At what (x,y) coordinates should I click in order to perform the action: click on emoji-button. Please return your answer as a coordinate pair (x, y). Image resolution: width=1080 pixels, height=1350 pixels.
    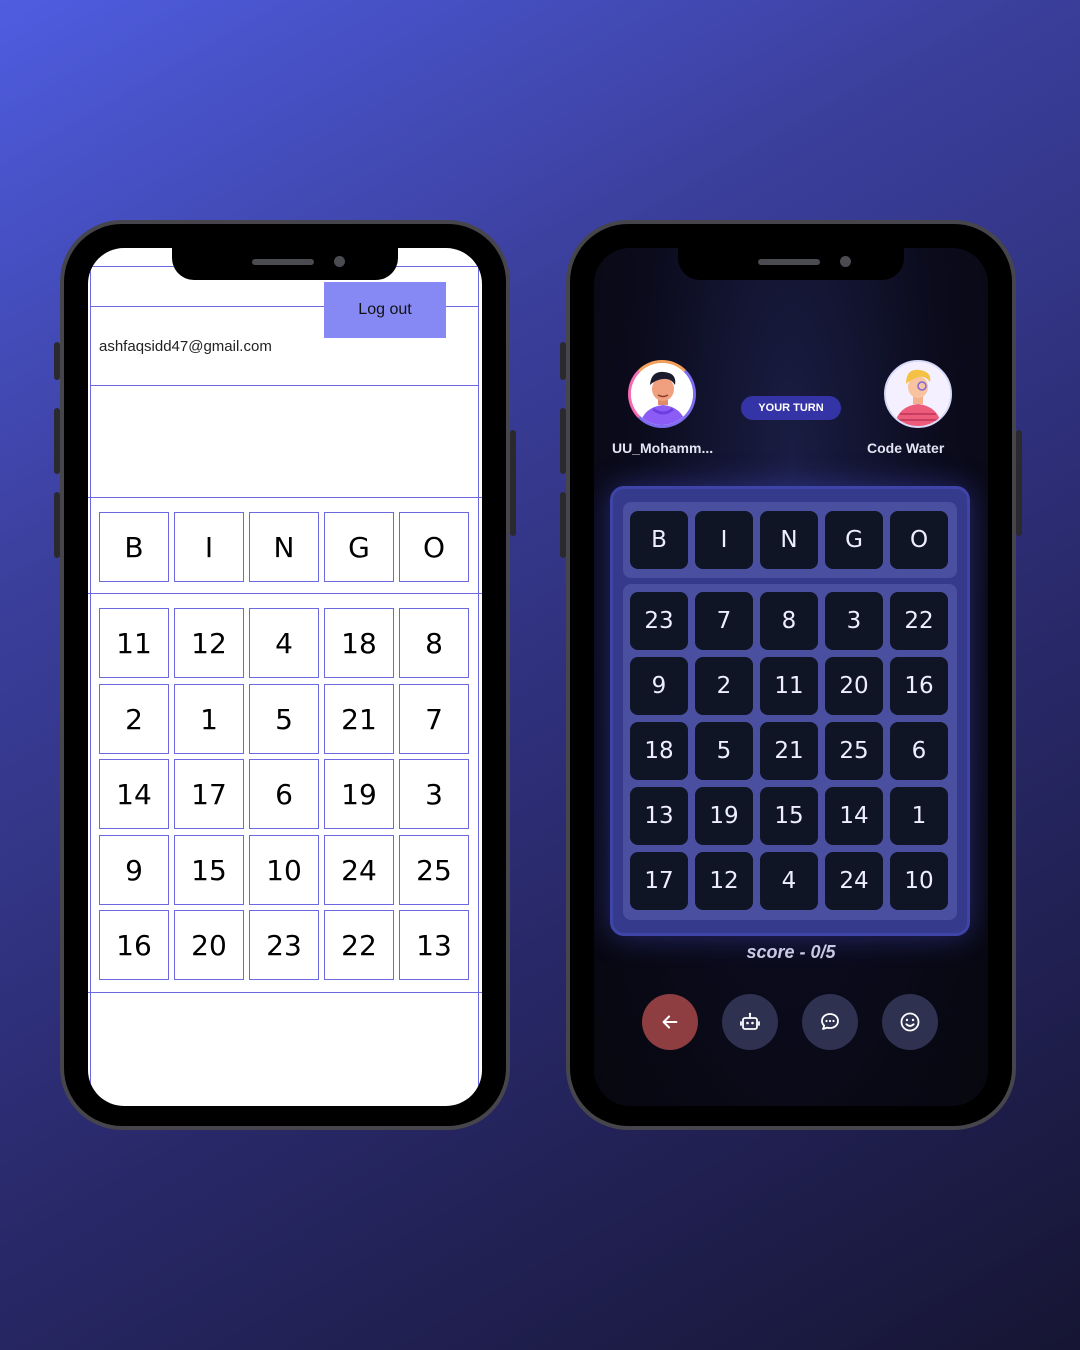
    Looking at the image, I should click on (910, 1022).